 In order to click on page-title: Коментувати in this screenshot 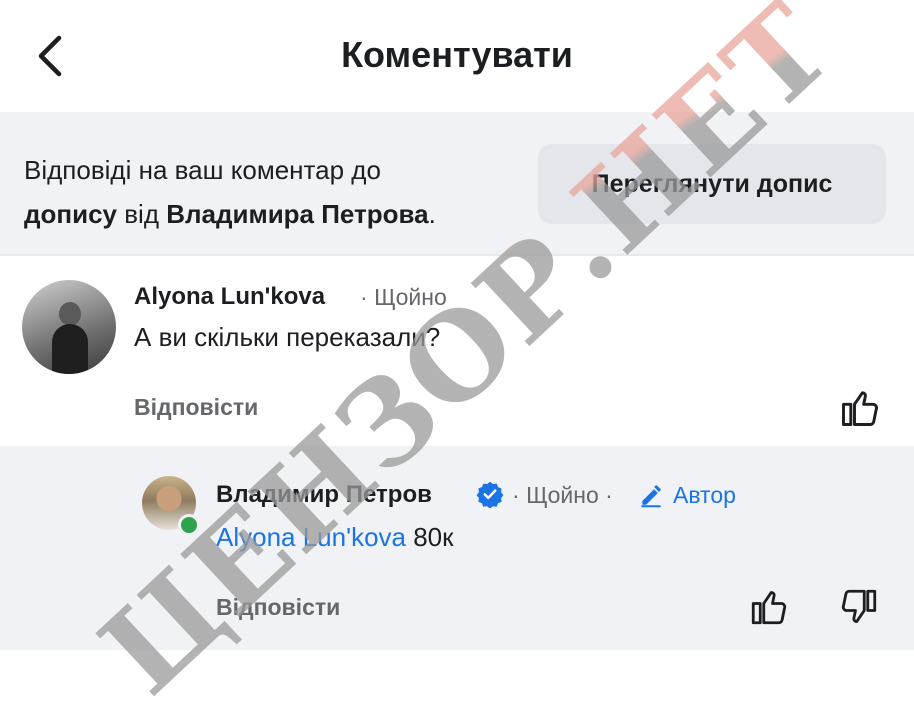, I will do `click(457, 54)`.